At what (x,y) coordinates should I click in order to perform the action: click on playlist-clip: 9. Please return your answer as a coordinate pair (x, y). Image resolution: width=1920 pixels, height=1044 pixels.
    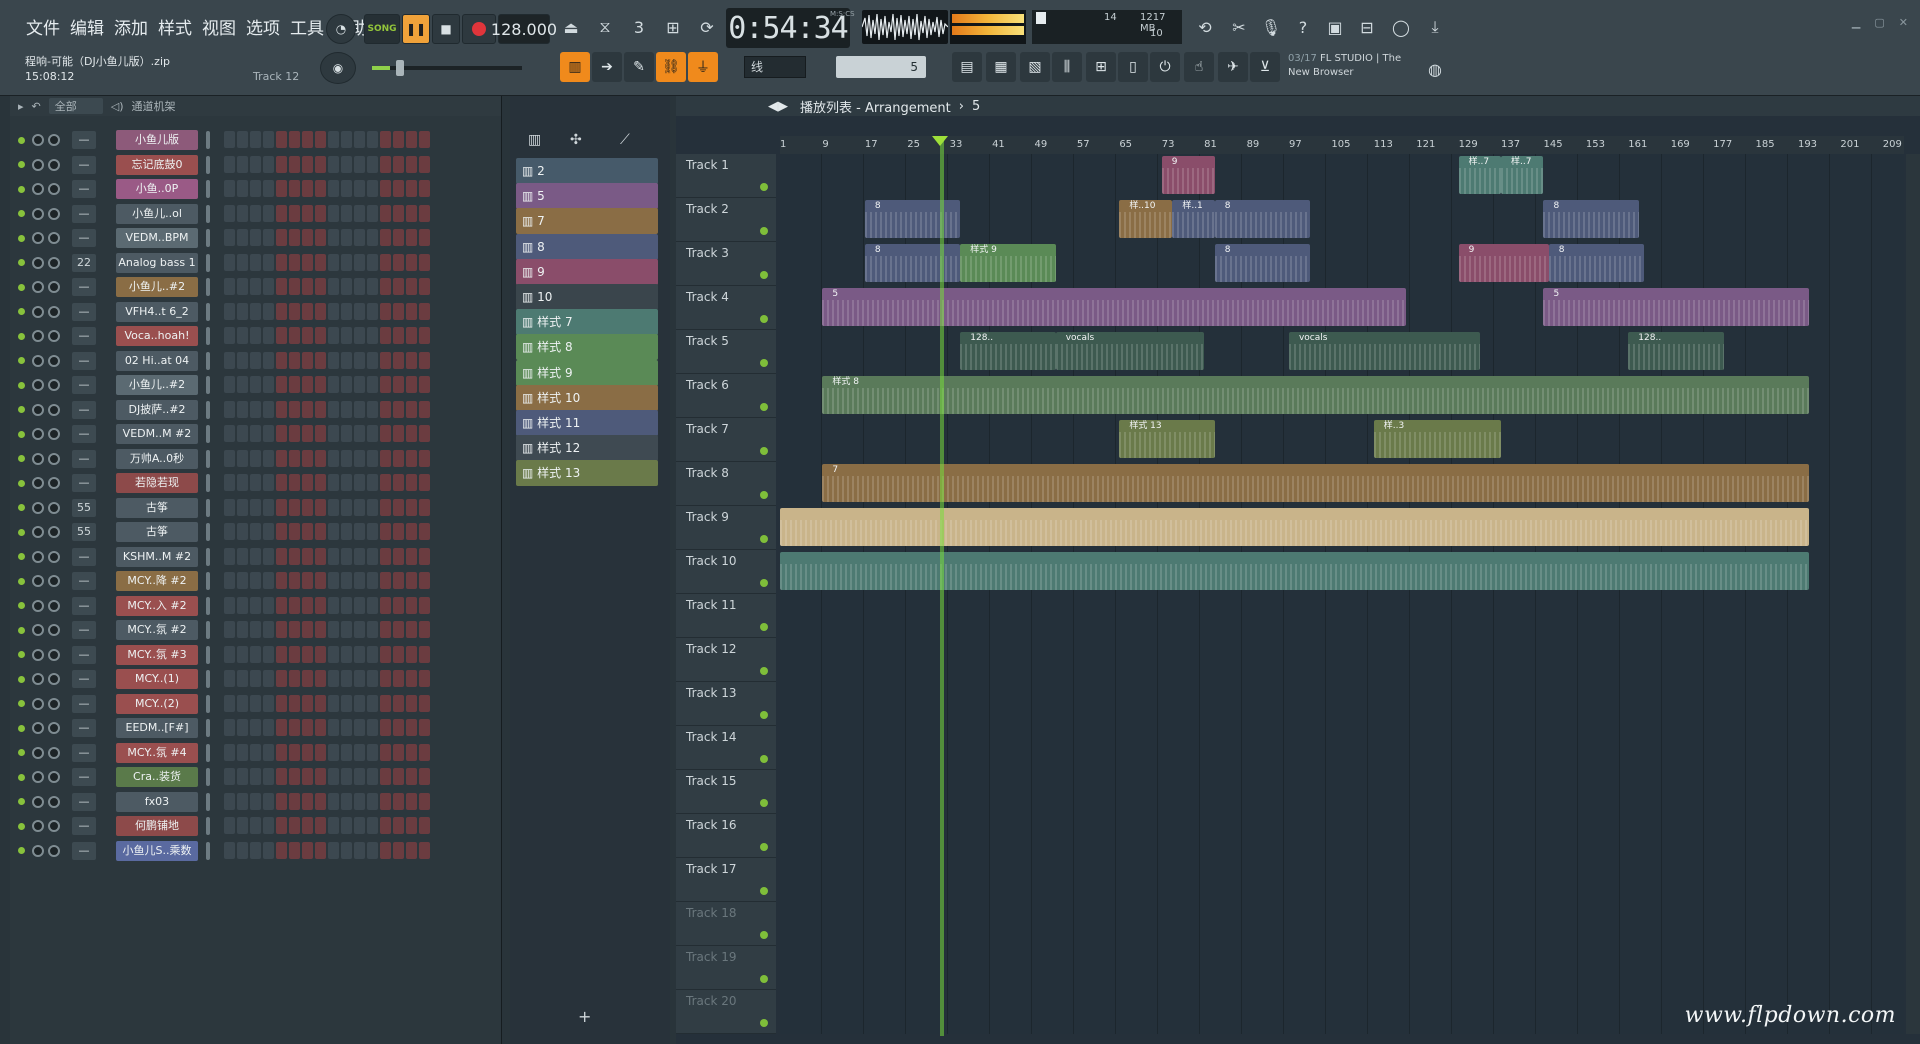
    Looking at the image, I should click on (1188, 175).